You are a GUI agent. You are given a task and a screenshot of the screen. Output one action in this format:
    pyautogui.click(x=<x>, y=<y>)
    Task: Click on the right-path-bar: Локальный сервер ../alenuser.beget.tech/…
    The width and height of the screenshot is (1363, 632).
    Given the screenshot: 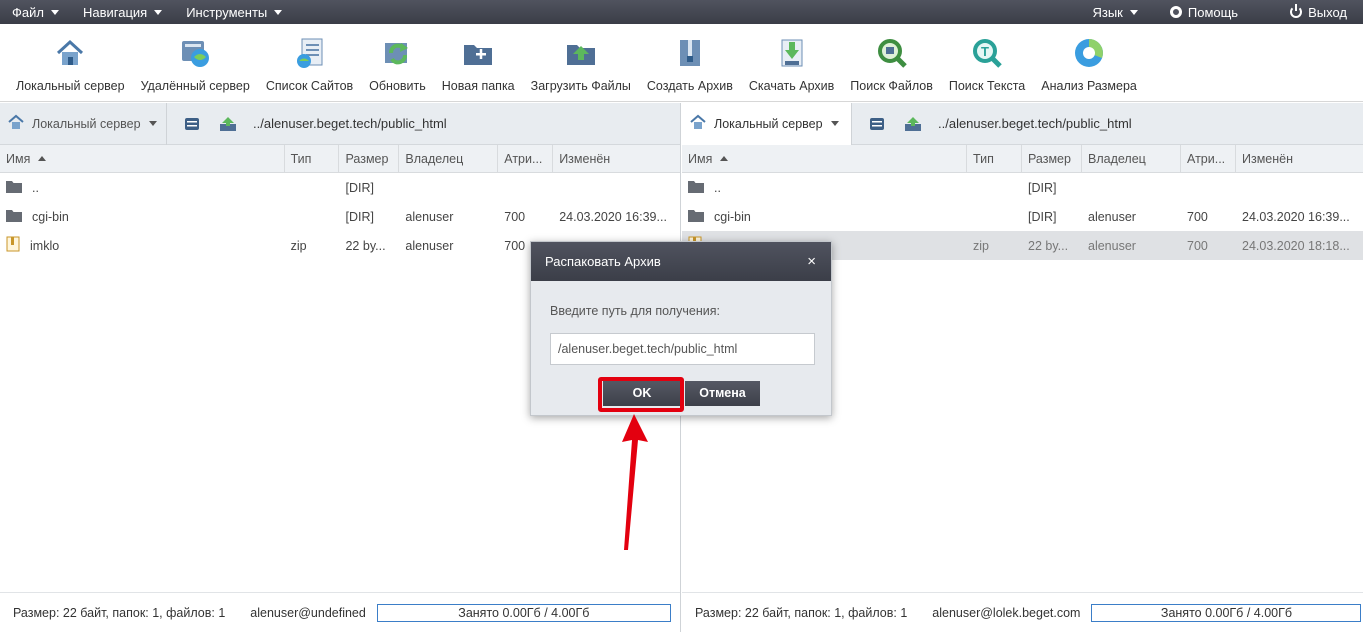 What is the action you would take?
    pyautogui.click(x=1022, y=123)
    